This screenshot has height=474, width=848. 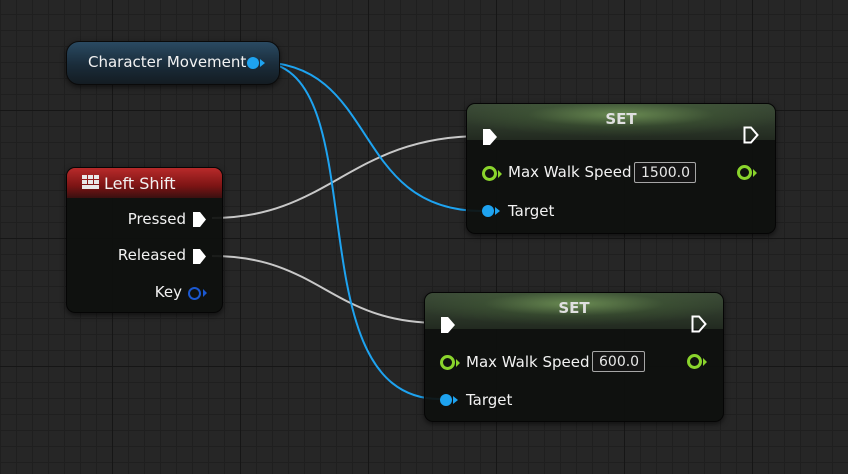 I want to click on struct-pin-arrow-icon, so click(x=205, y=293).